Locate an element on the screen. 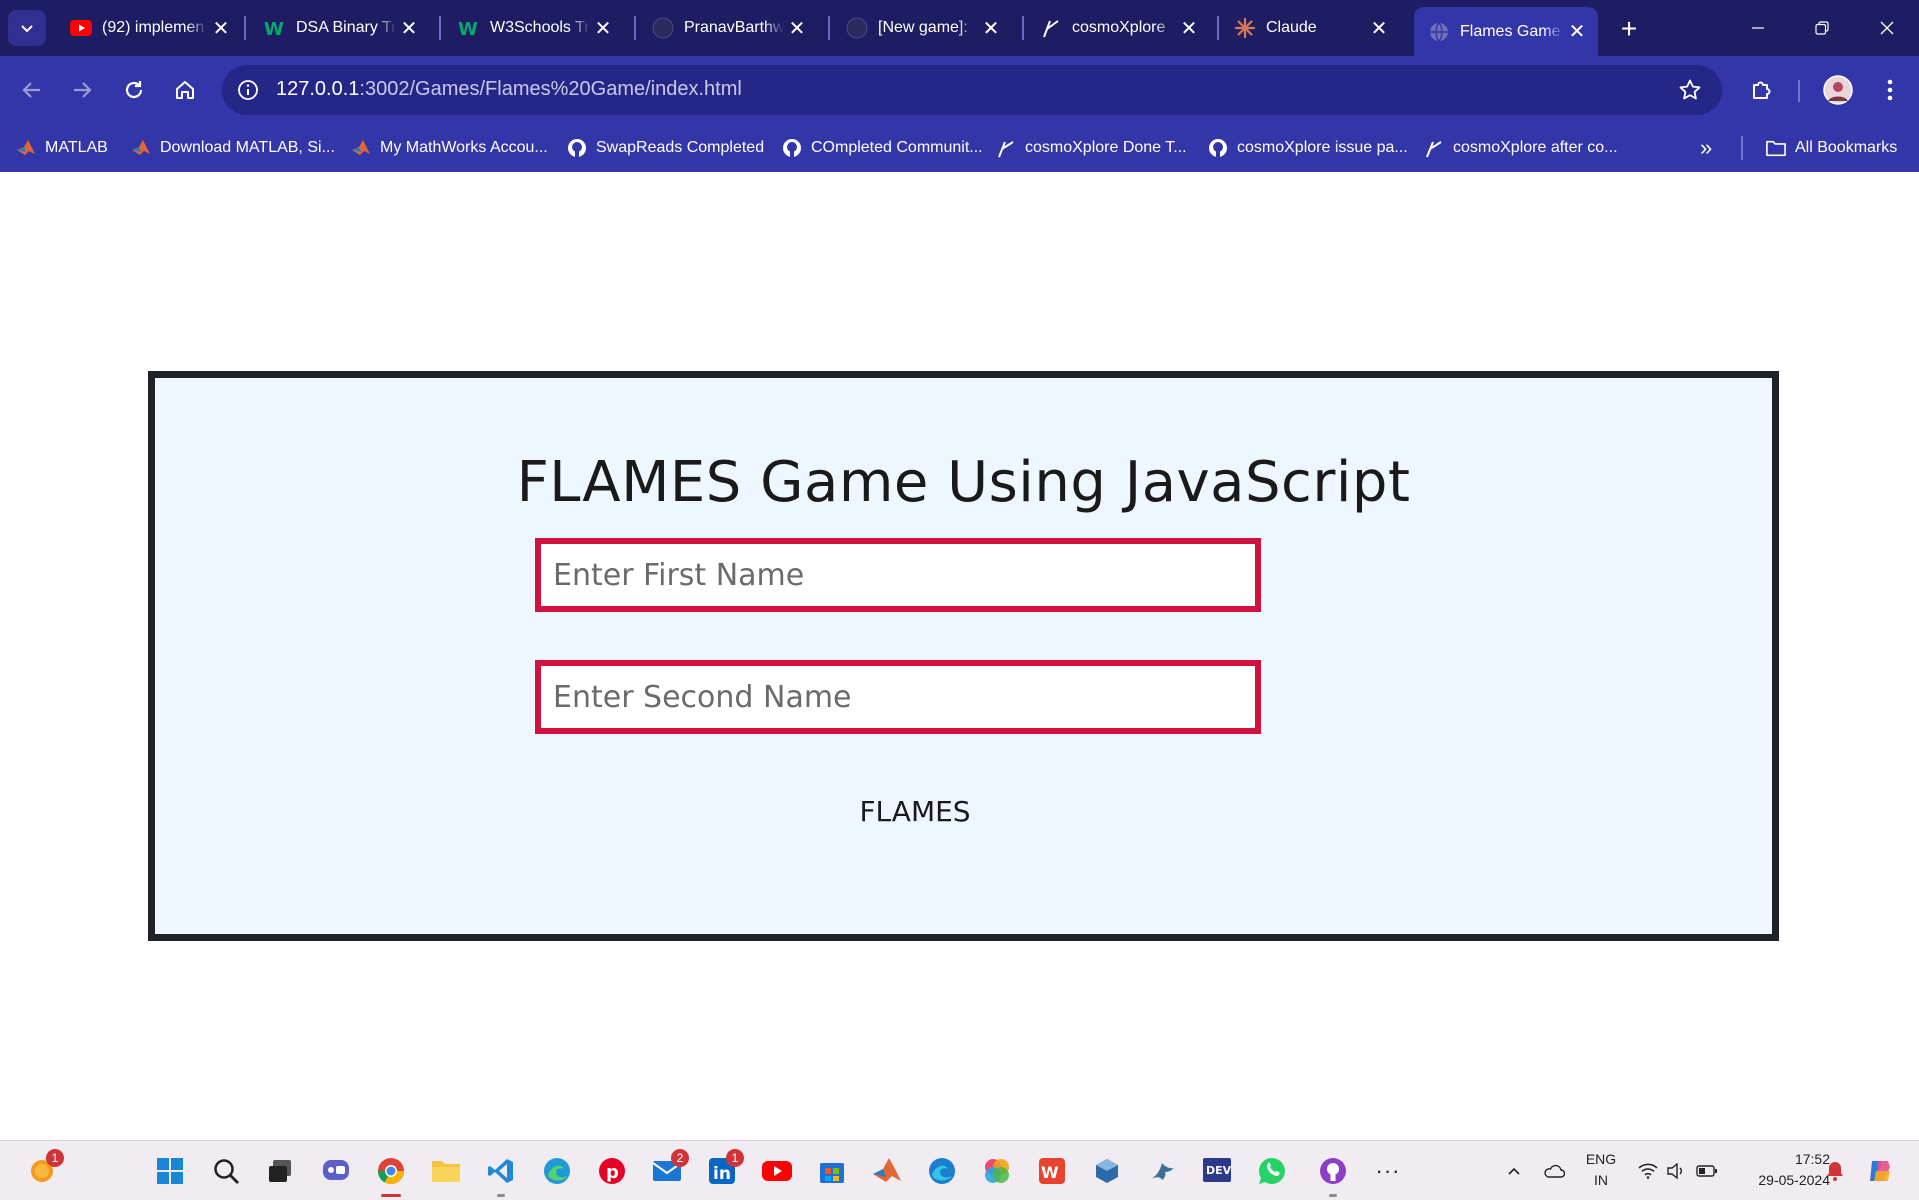 This screenshot has width=1919, height=1200. wps-icon: W is located at coordinates (1052, 1171).